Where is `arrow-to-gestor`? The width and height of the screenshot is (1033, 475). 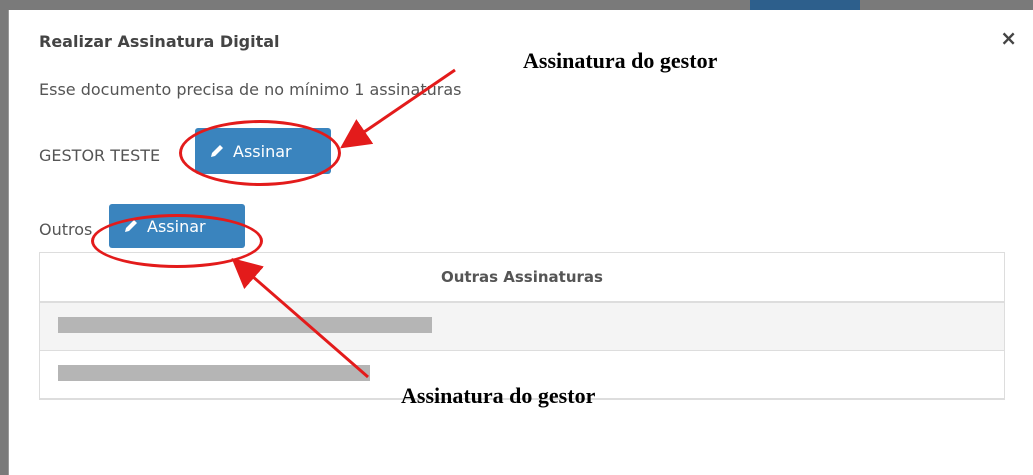
arrow-to-gestor is located at coordinates (398, 108).